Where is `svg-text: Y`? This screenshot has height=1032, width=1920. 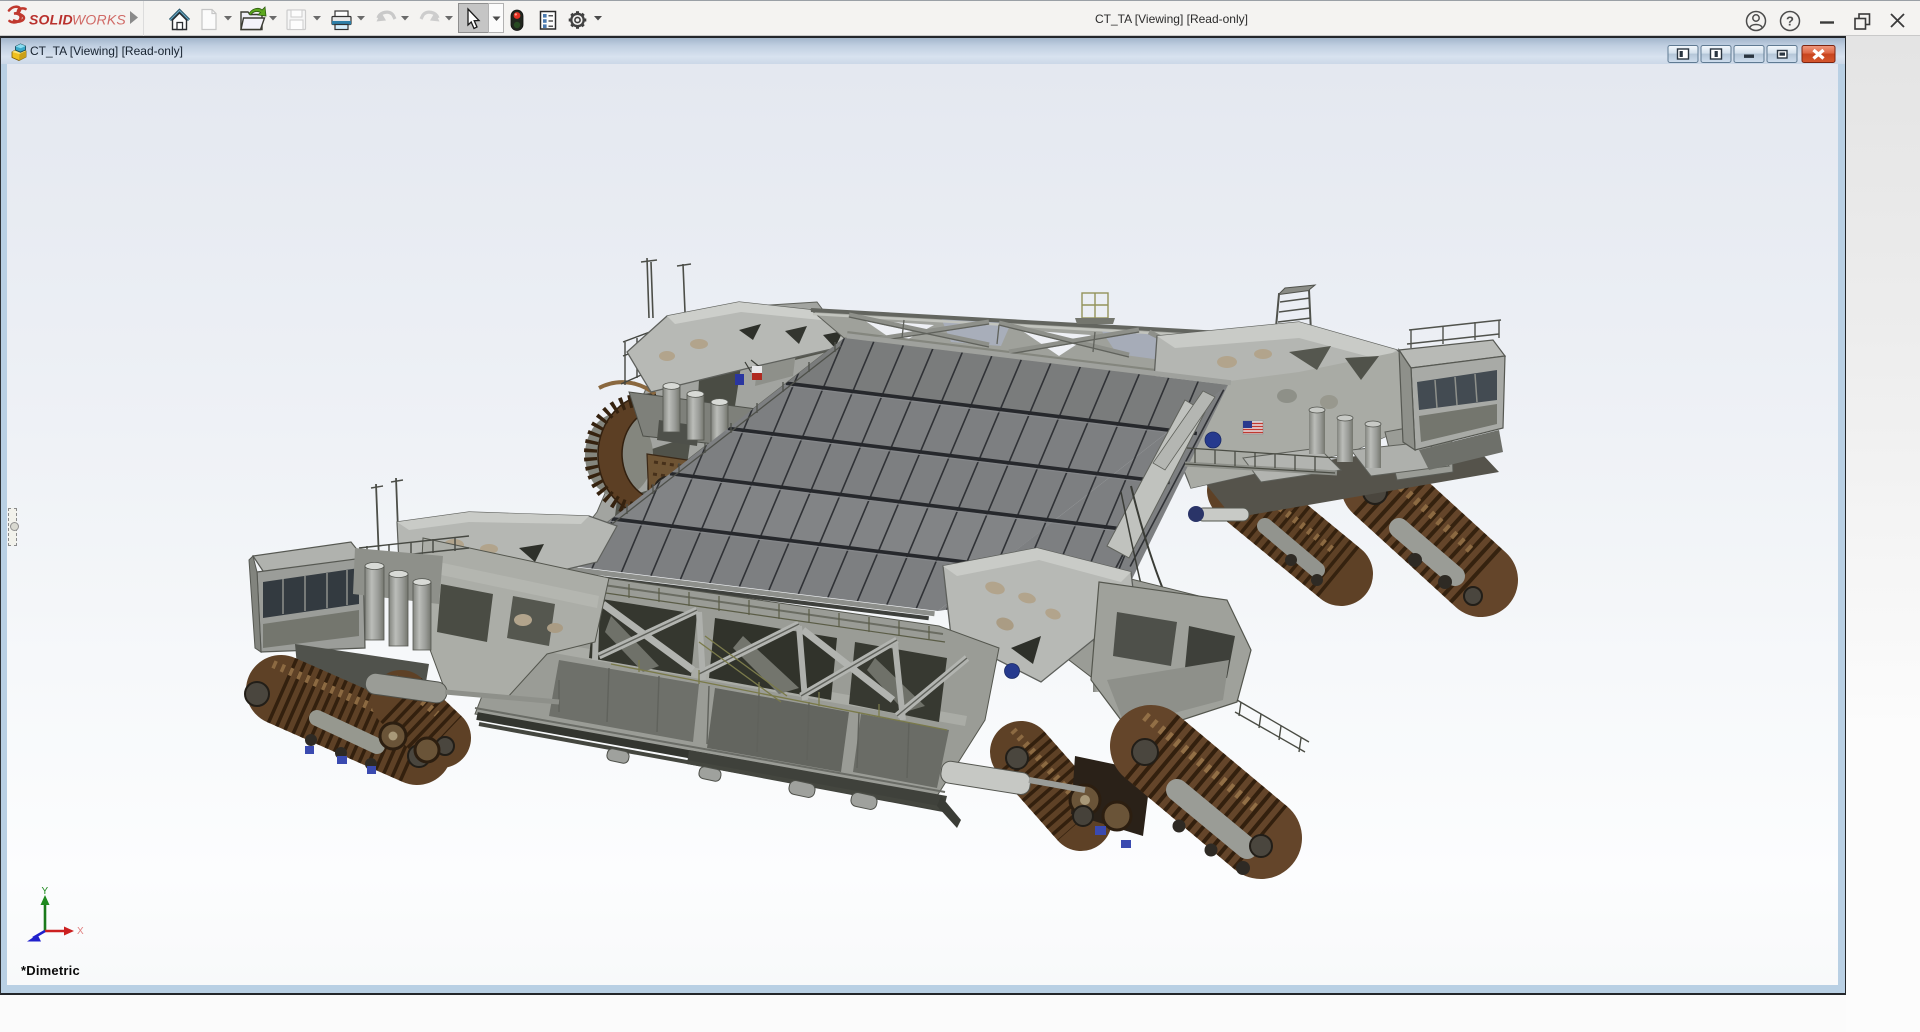 svg-text: Y is located at coordinates (45, 891).